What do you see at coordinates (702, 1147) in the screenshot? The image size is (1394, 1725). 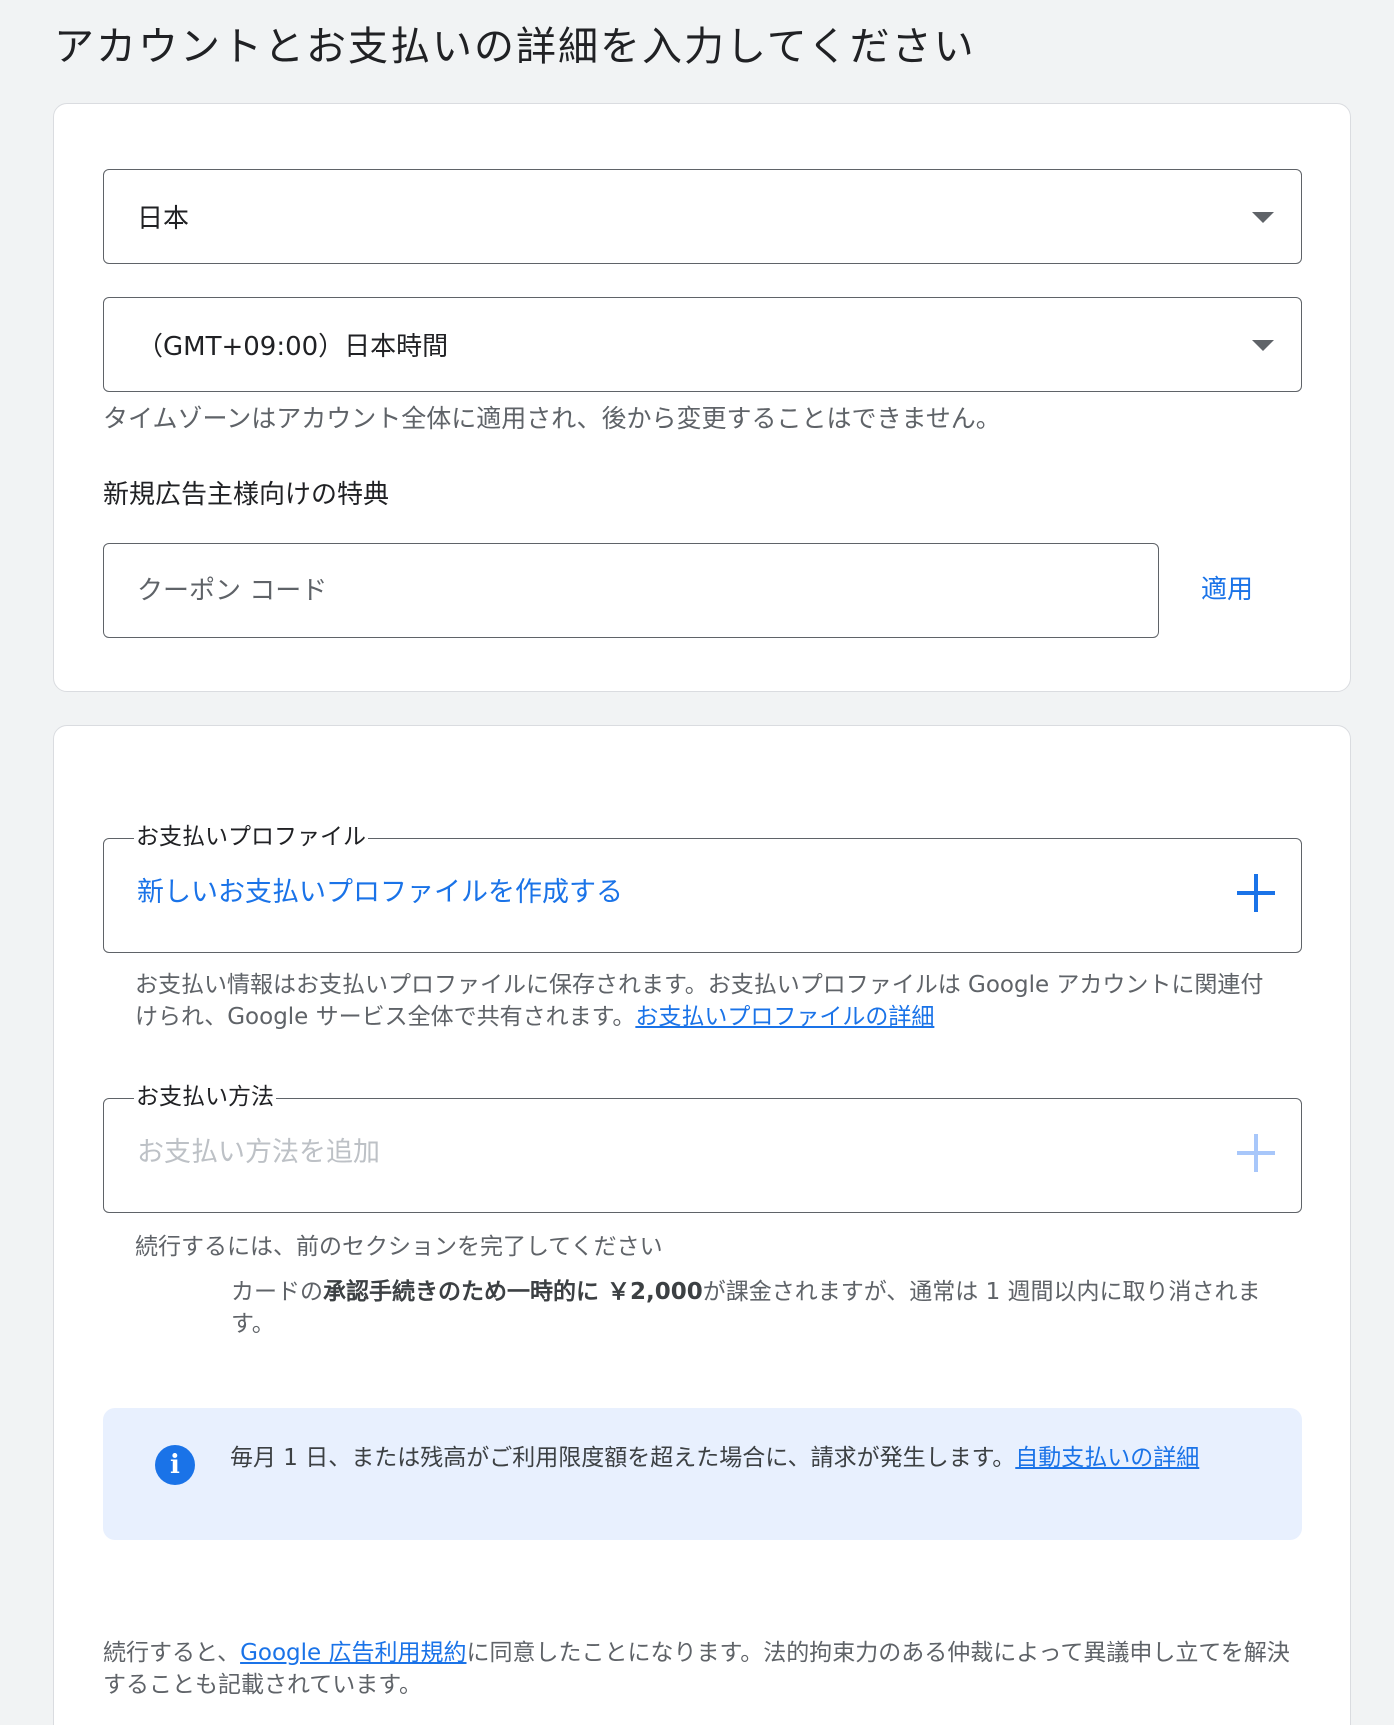 I see `payment-method-field: お支払い方法 お支払い方法を追加` at bounding box center [702, 1147].